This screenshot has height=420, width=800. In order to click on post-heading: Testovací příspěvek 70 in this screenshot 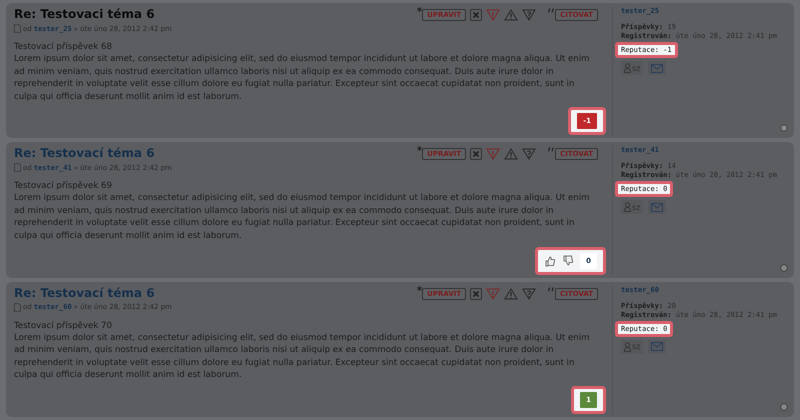, I will do `click(63, 326)`.